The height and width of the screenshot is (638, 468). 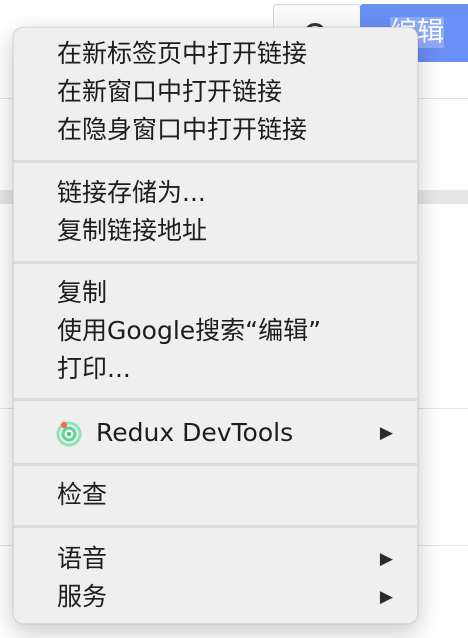 I want to click on menu-item-open-link-incognito: 在隐身窗口中打开链接, so click(x=227, y=130).